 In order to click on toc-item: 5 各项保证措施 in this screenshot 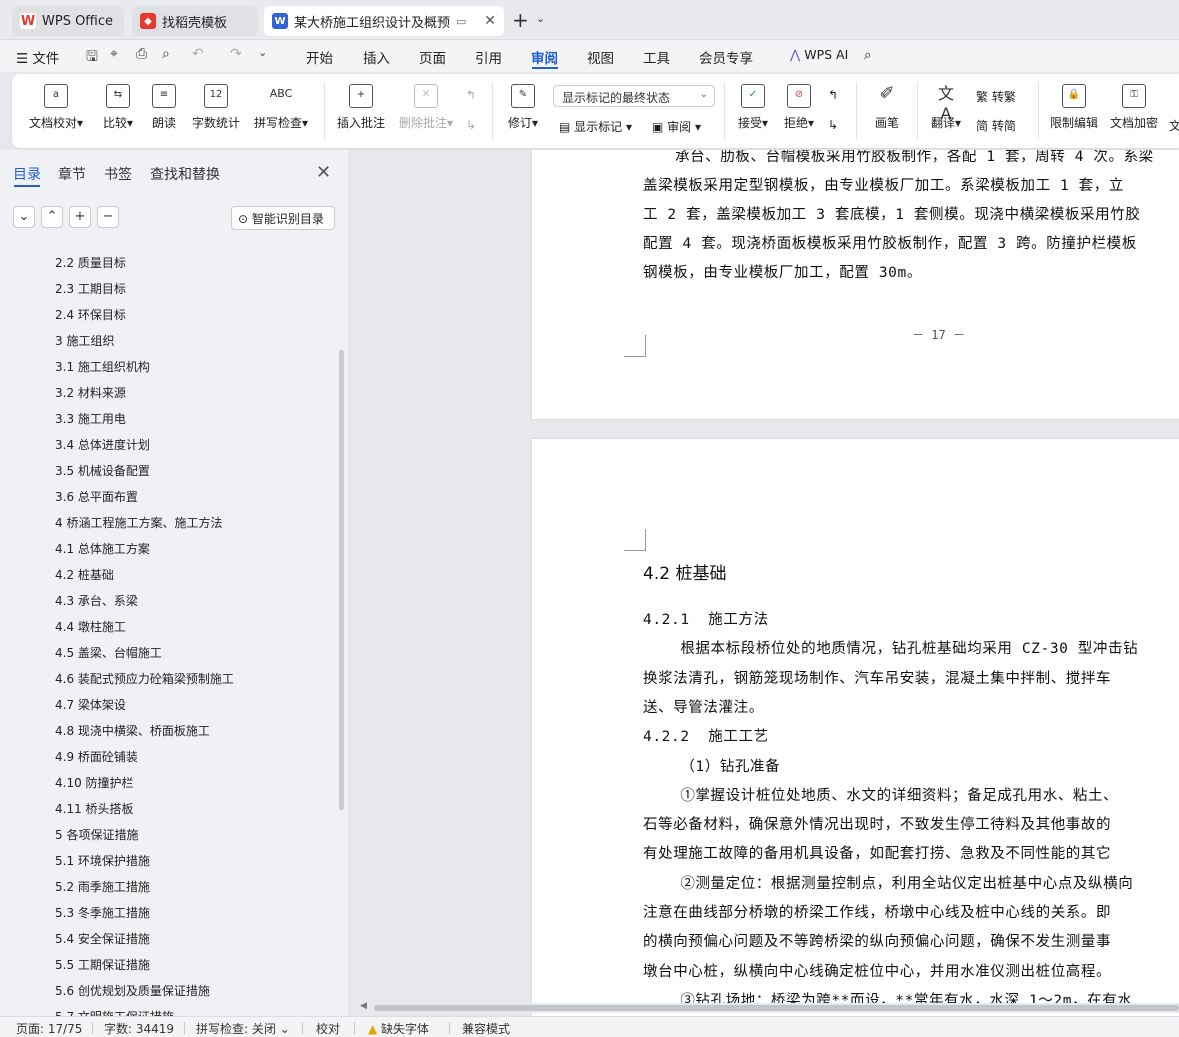, I will do `click(96, 834)`.